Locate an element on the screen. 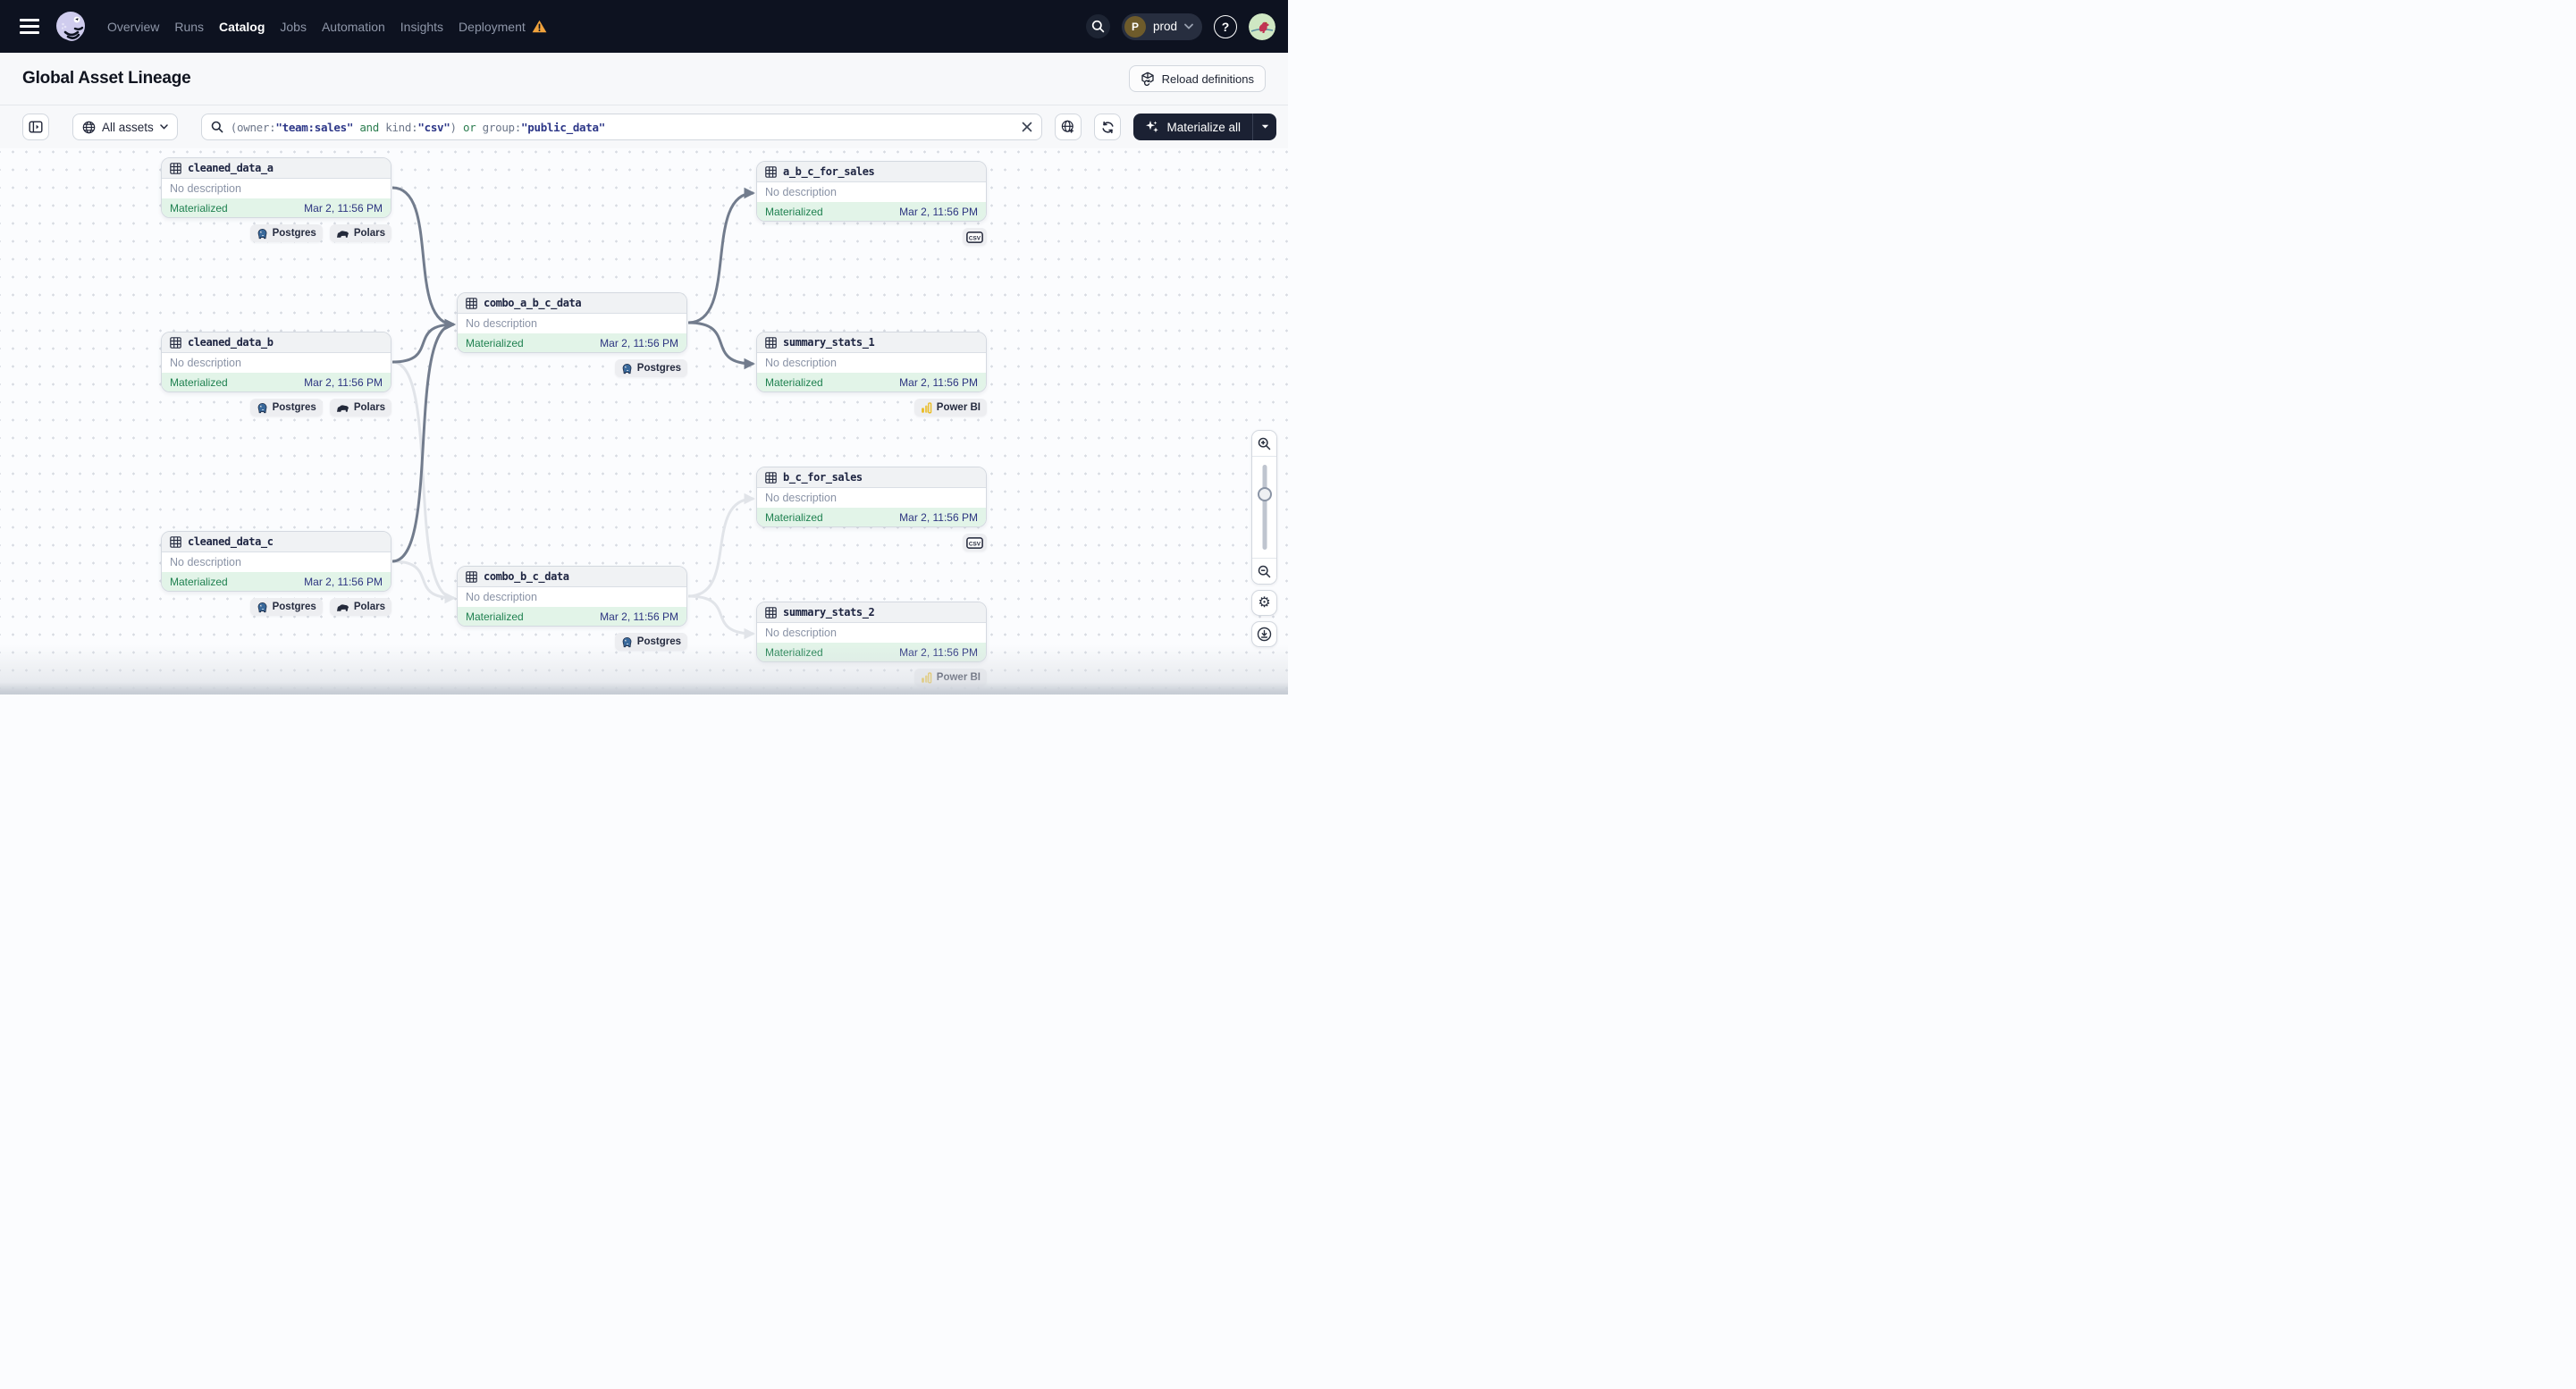 Image resolution: width=2576 pixels, height=1389 pixels. nav-item-runs: Runs is located at coordinates (189, 27).